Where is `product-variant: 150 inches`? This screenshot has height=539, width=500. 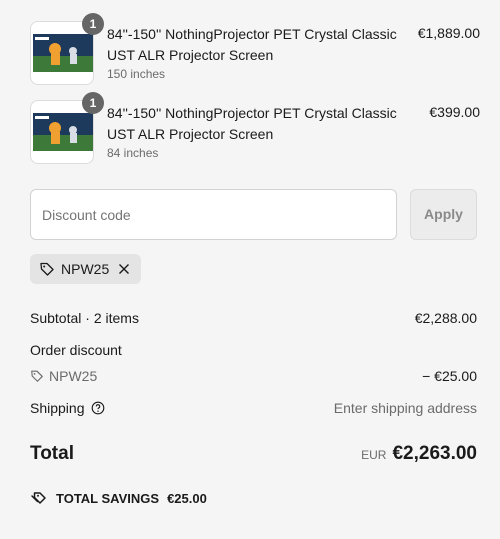 product-variant: 150 inches is located at coordinates (136, 74).